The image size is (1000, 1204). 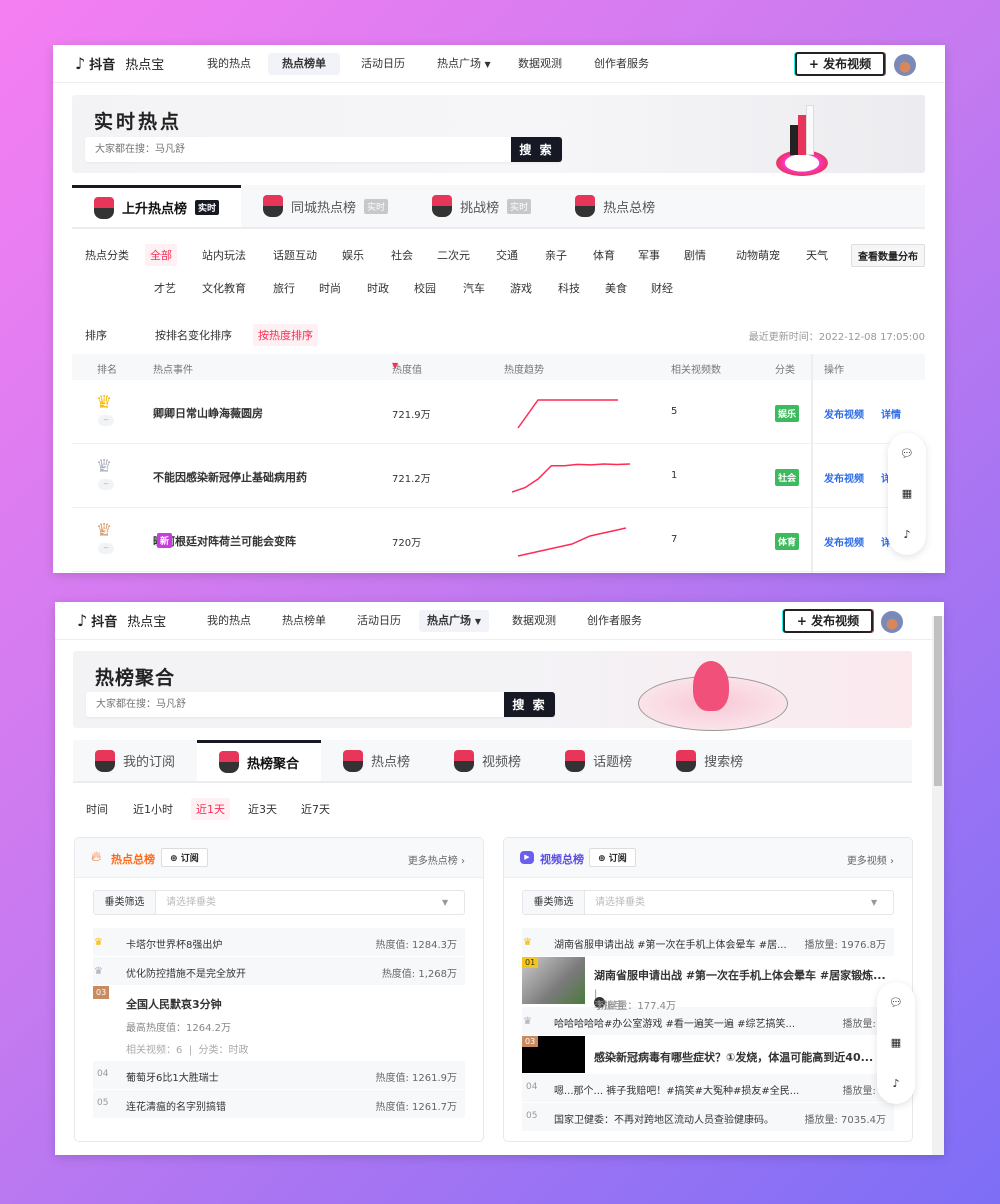 What do you see at coordinates (453, 255) in the screenshot?
I see `category-option: 二次元` at bounding box center [453, 255].